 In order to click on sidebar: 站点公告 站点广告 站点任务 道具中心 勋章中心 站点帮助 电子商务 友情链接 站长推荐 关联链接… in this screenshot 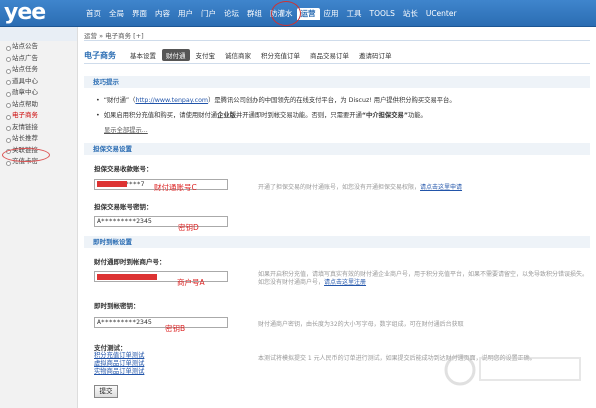, I will do `click(39, 217)`.